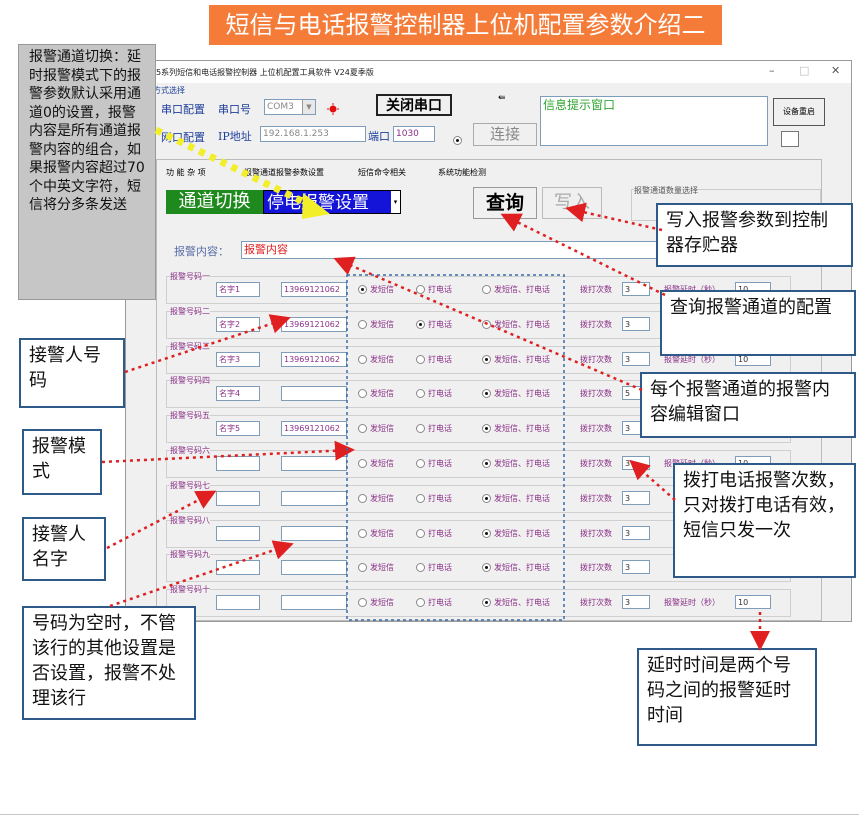  I want to click on arrow-empty-number, so click(201, 574).